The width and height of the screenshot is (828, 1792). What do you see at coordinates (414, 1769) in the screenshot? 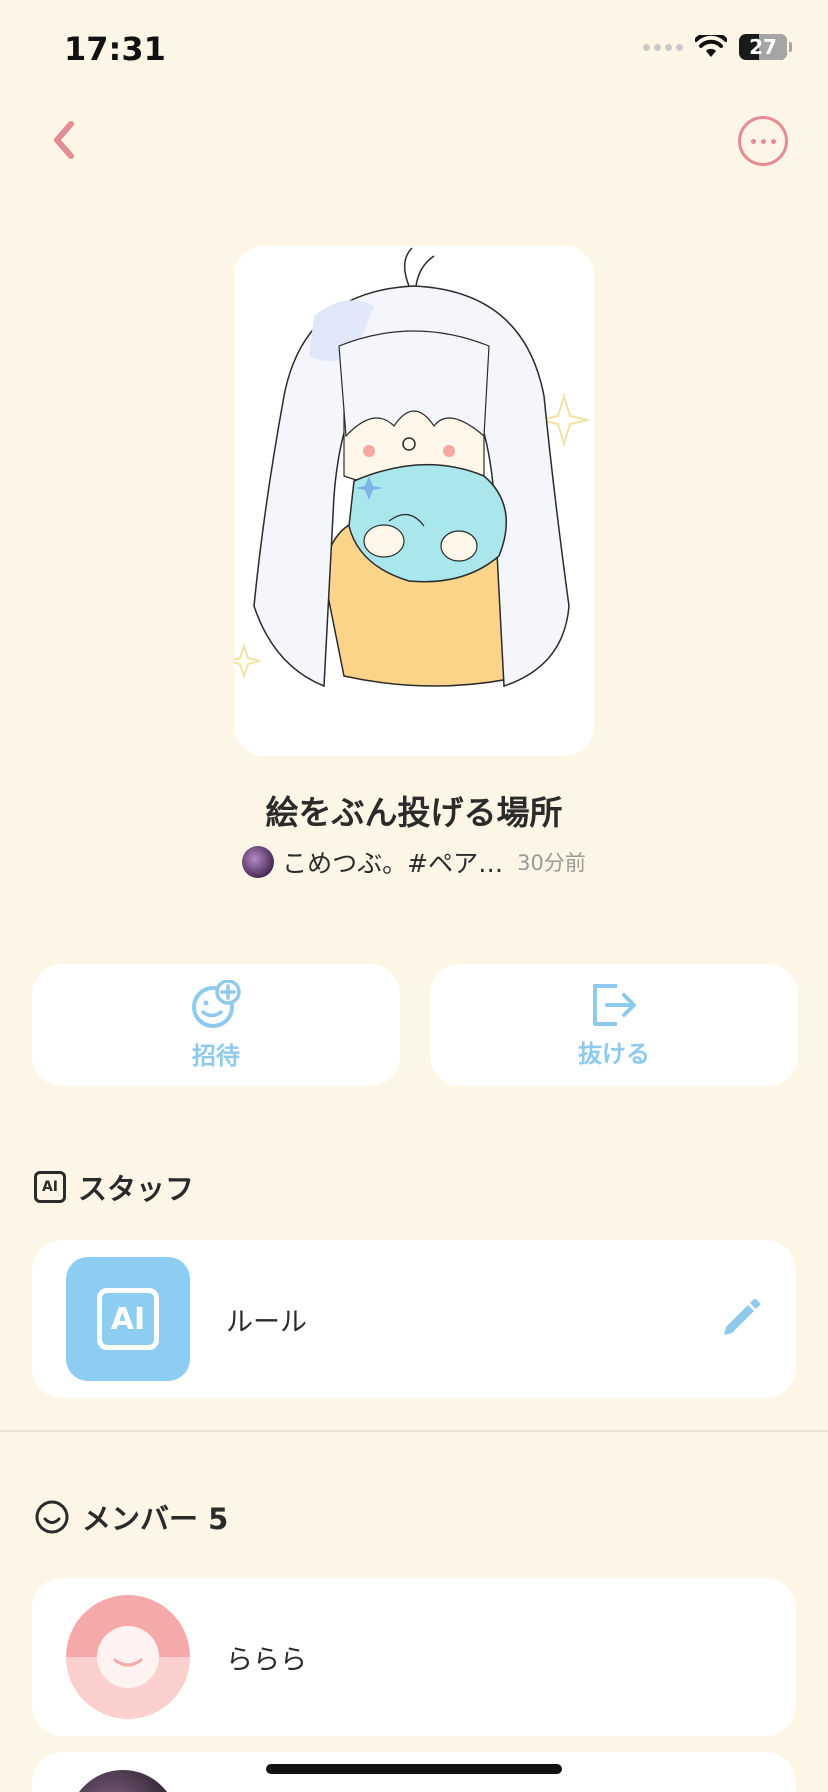
I see `home-indicator` at bounding box center [414, 1769].